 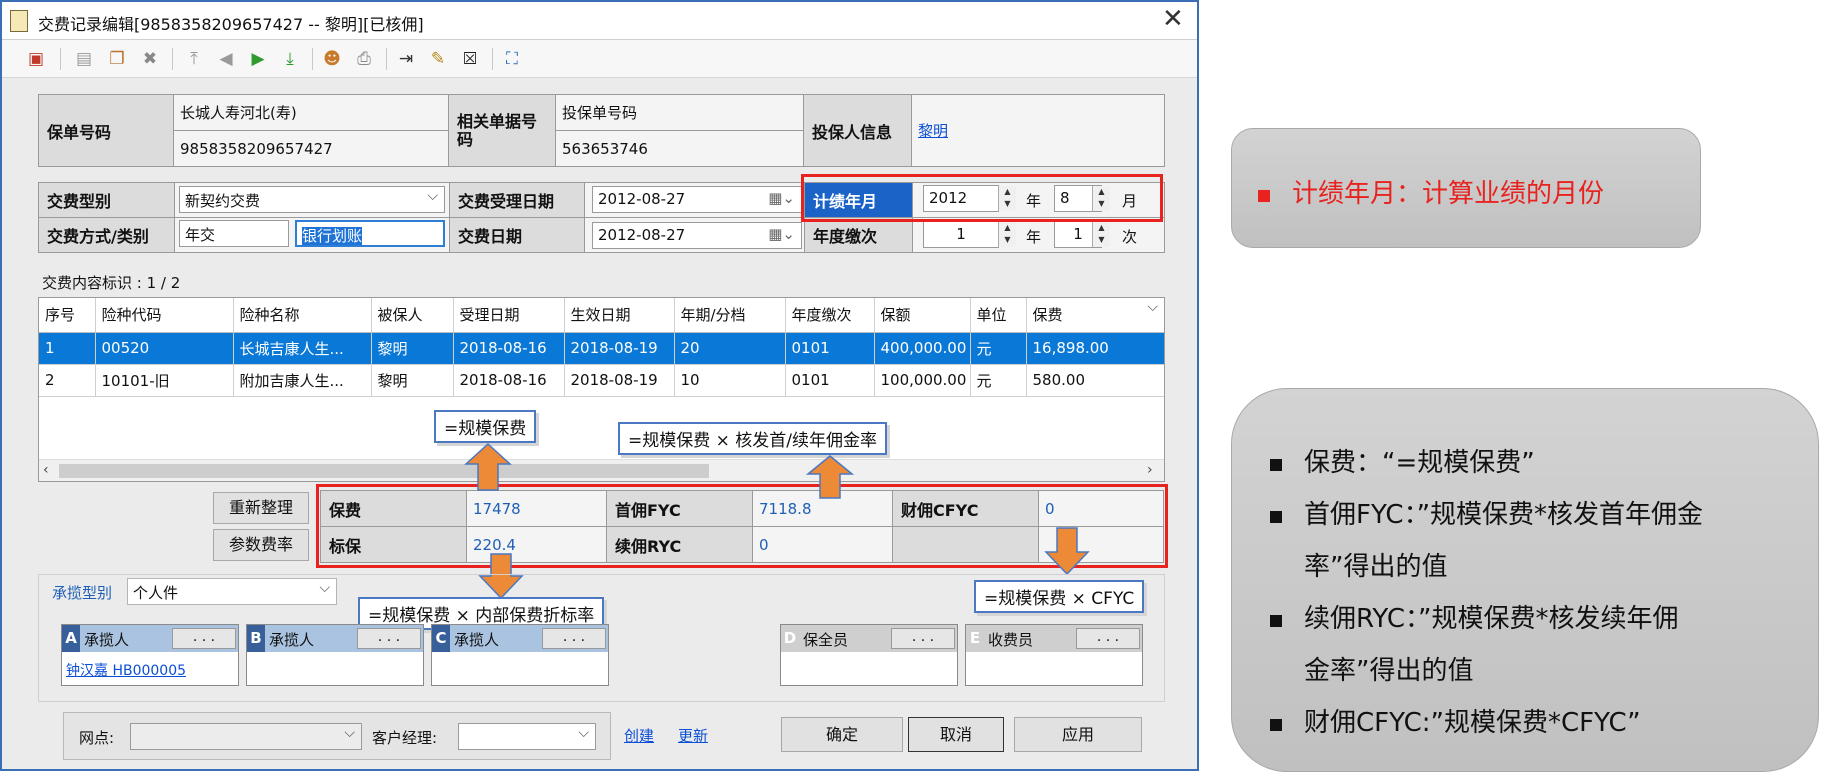 I want to click on commission-highlight, so click(x=742, y=526).